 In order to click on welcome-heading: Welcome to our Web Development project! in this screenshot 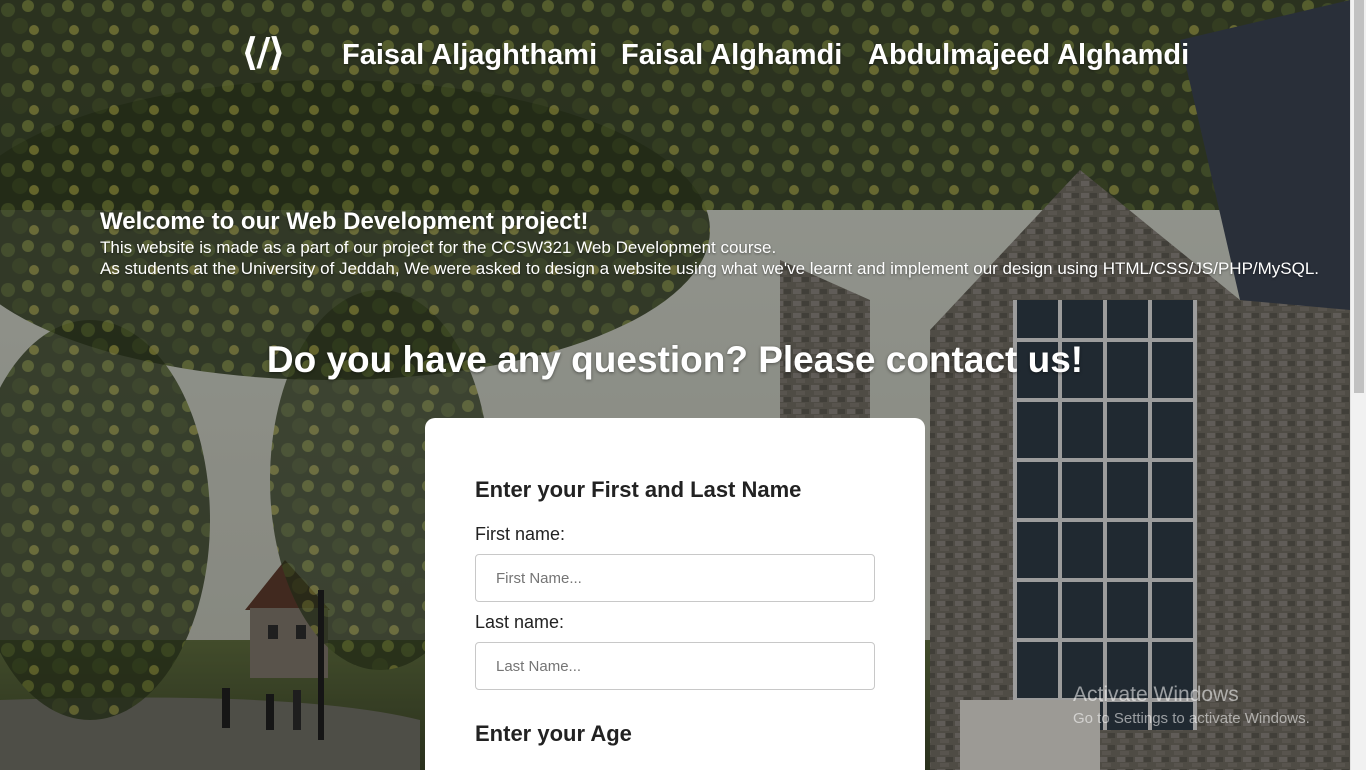, I will do `click(344, 221)`.